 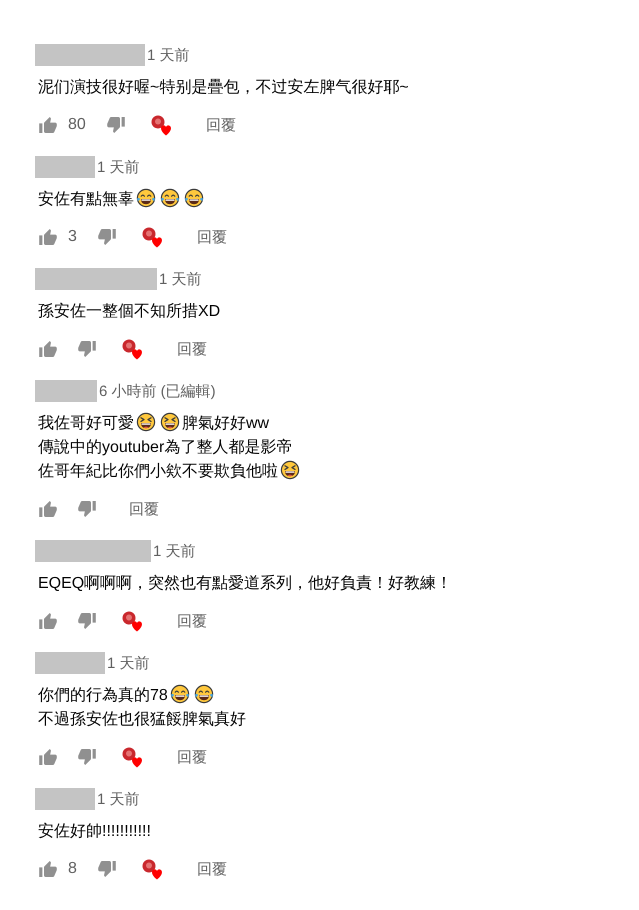 What do you see at coordinates (226, 423) in the screenshot?
I see `comment-text: 脾氣好好ww` at bounding box center [226, 423].